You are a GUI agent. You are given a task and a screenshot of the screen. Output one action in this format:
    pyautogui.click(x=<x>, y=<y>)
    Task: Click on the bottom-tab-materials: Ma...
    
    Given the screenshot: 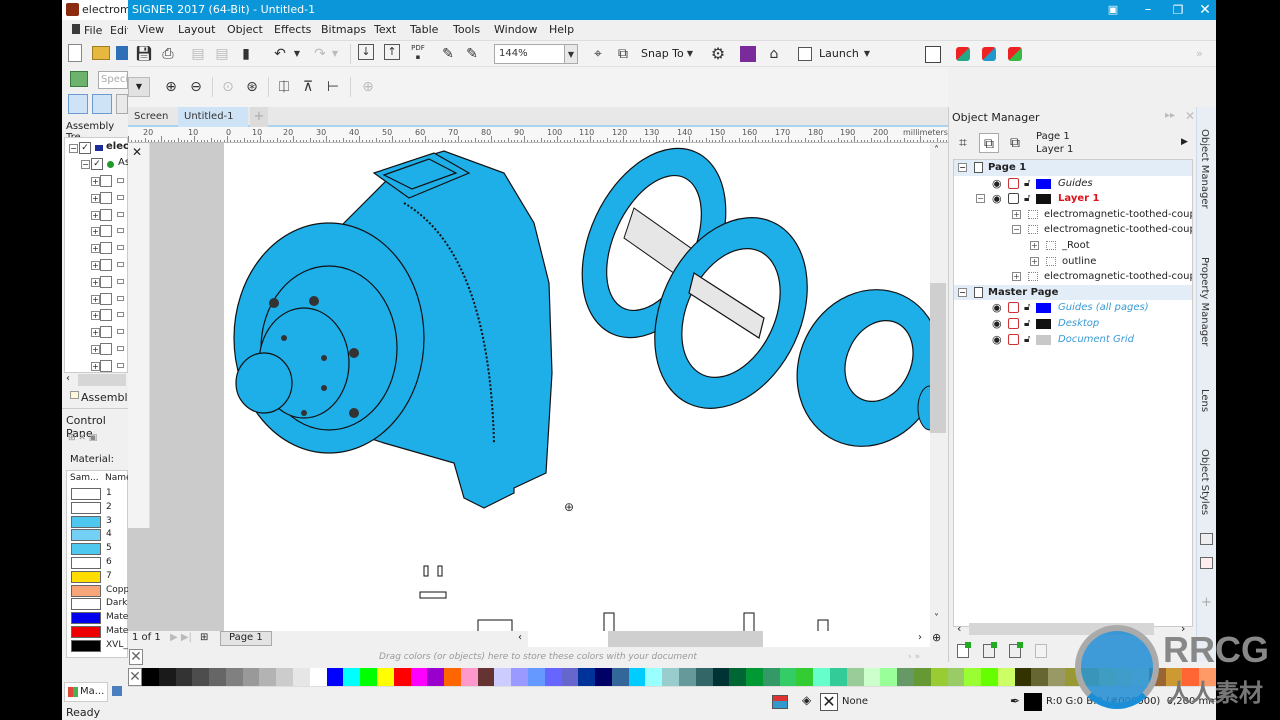 What is the action you would take?
    pyautogui.click(x=86, y=692)
    